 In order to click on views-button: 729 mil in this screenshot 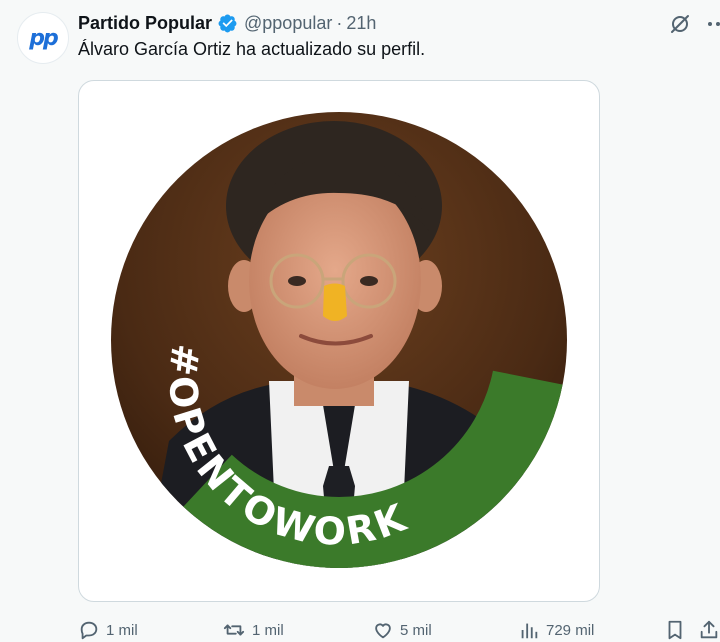, I will do `click(556, 630)`.